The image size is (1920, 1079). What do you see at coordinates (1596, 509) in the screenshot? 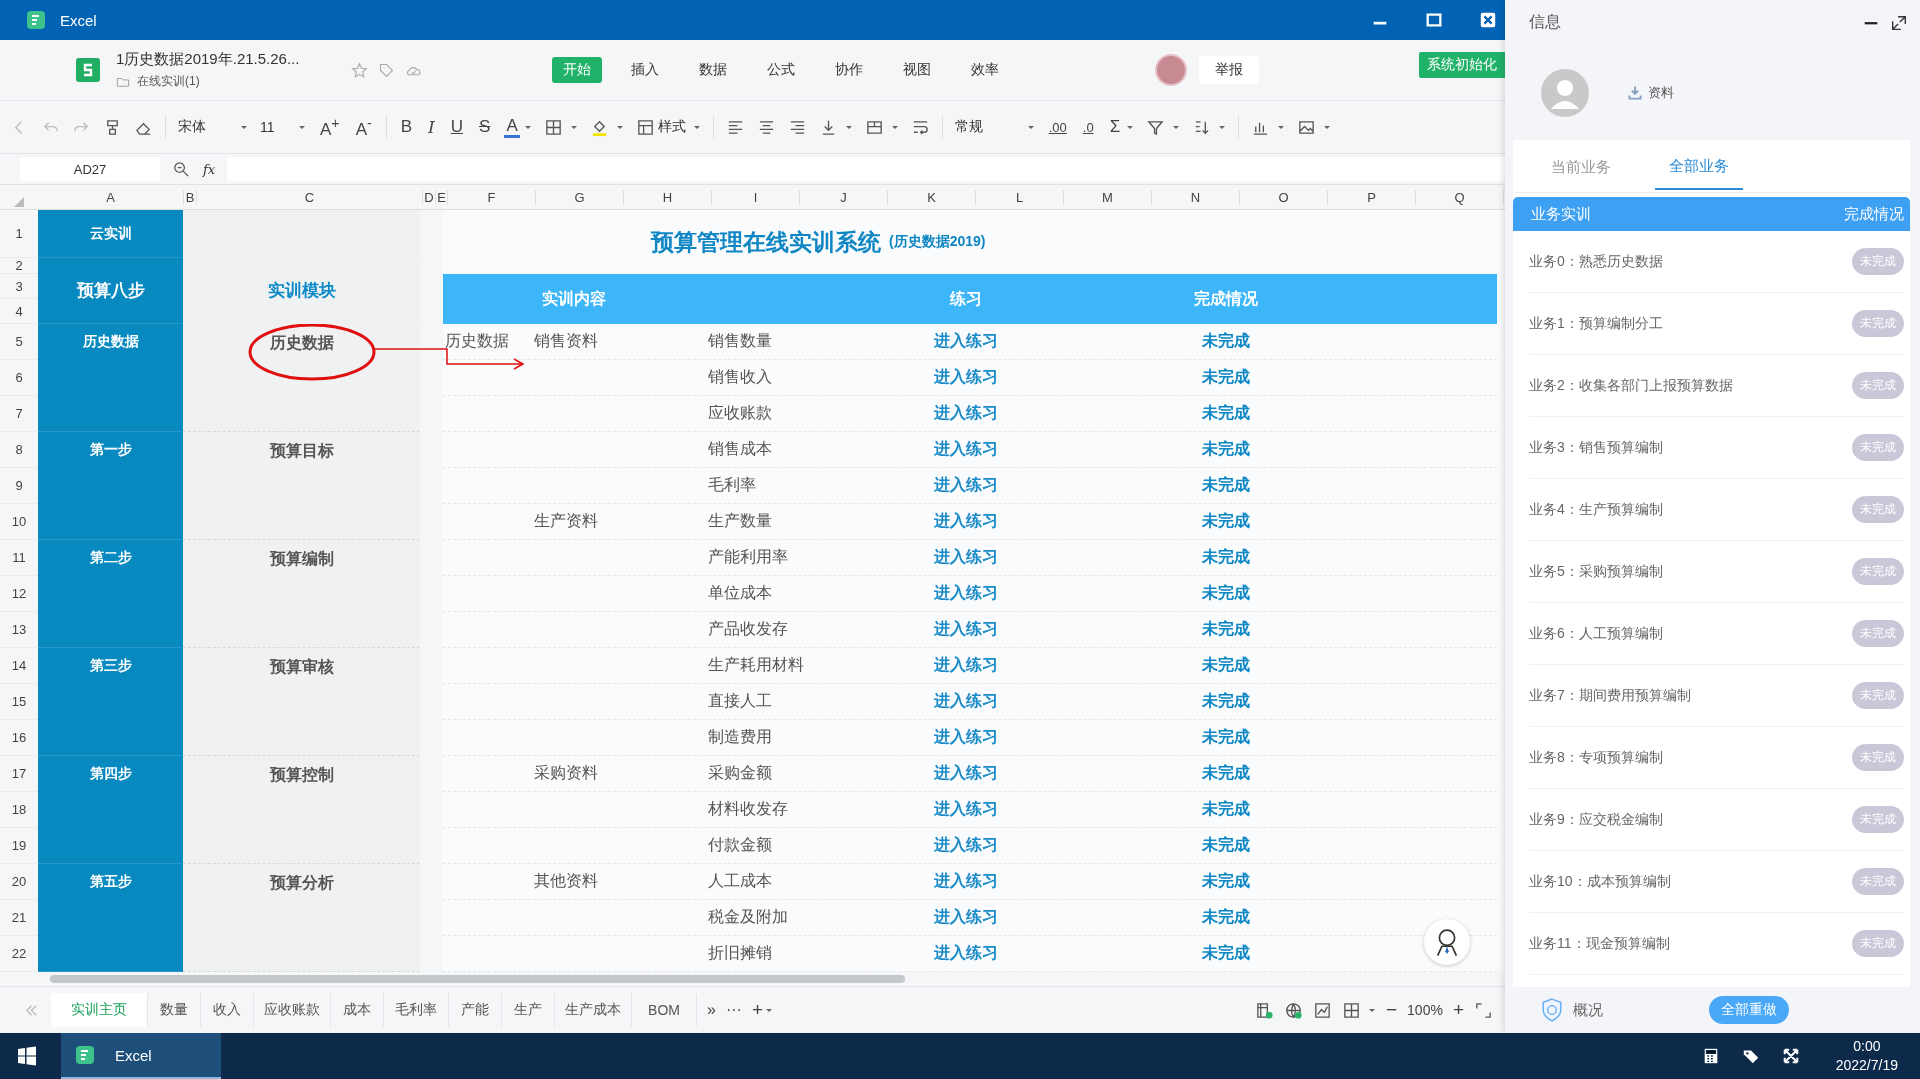
I see `task-item: 业务4：生产预算编制` at bounding box center [1596, 509].